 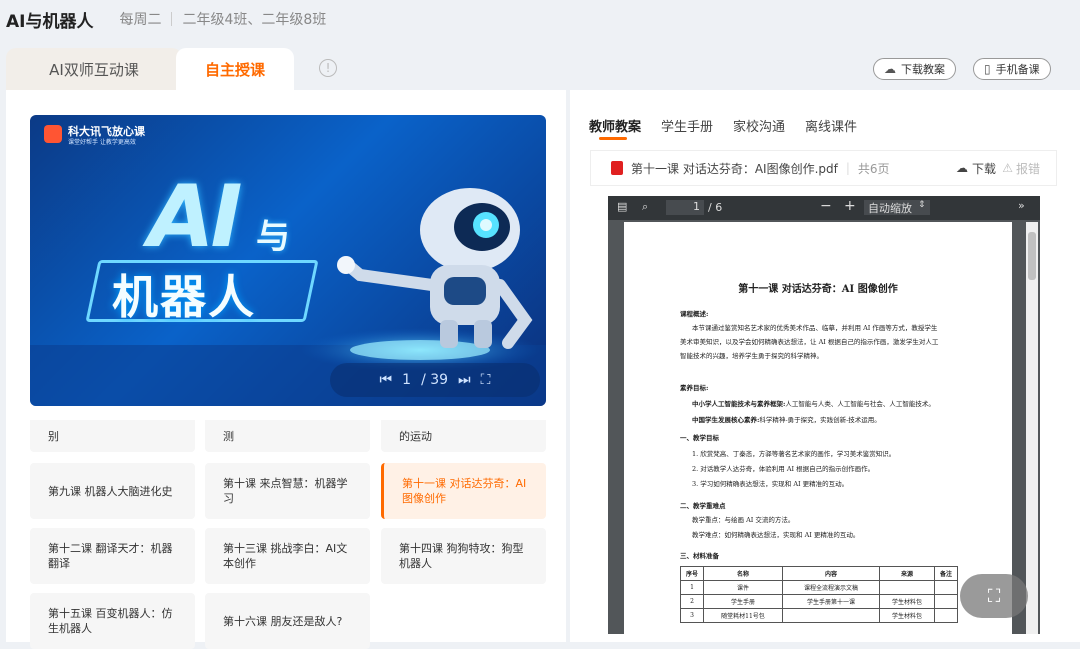 What do you see at coordinates (818, 289) in the screenshot?
I see `doc-title: 第十一课 对话达芬奇：AI 图像创作` at bounding box center [818, 289].